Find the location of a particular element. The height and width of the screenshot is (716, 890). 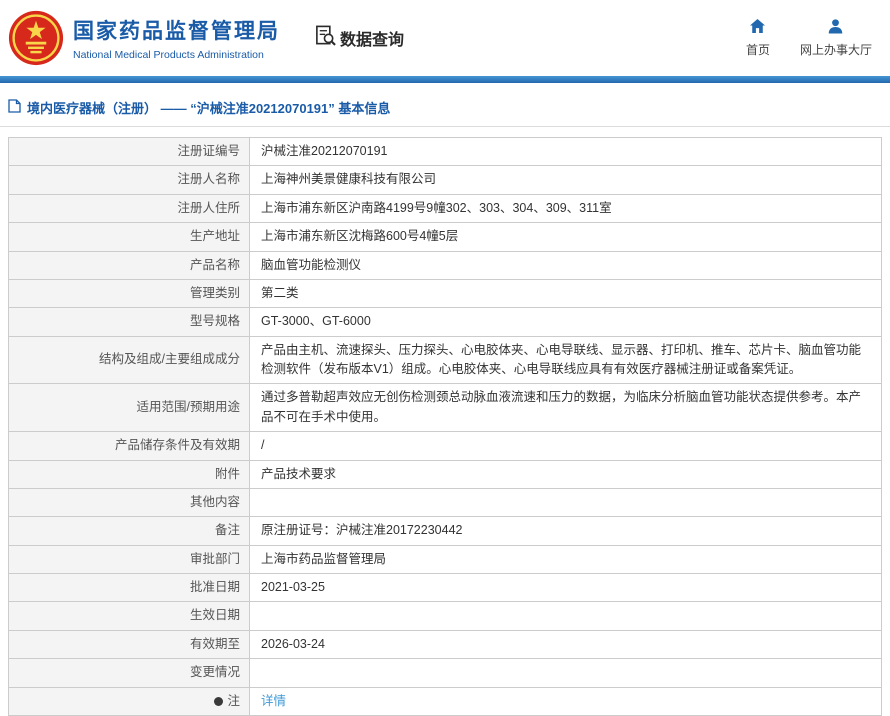

table-row: 注册人名称 上海神州美景健康科技有限公司 is located at coordinates (445, 180).